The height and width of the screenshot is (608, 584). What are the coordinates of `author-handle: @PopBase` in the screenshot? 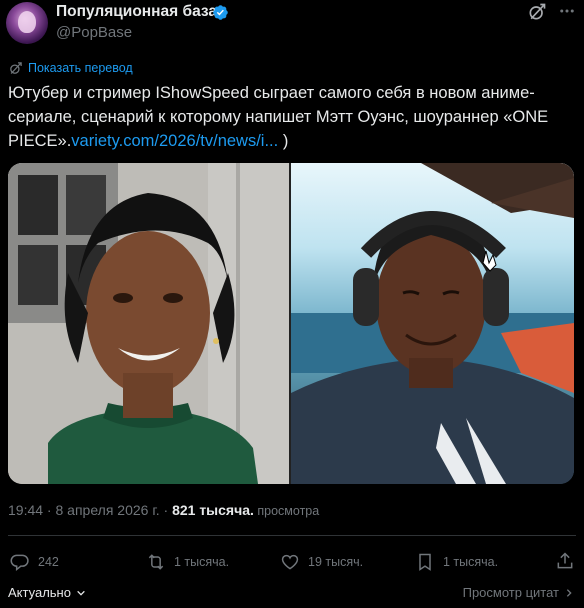 It's located at (94, 32).